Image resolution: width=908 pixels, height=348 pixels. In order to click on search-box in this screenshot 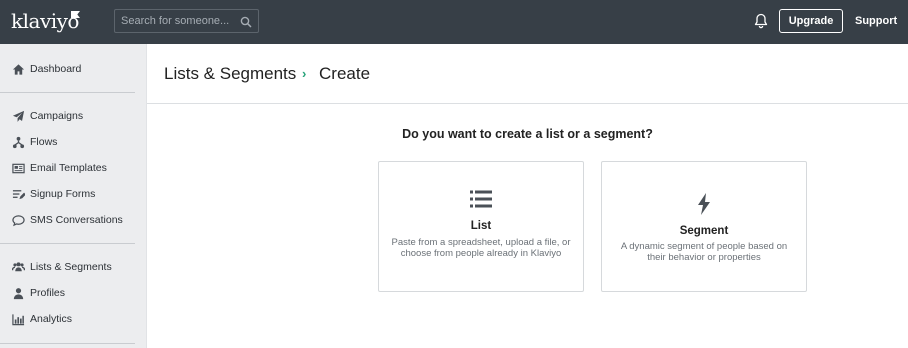, I will do `click(186, 21)`.